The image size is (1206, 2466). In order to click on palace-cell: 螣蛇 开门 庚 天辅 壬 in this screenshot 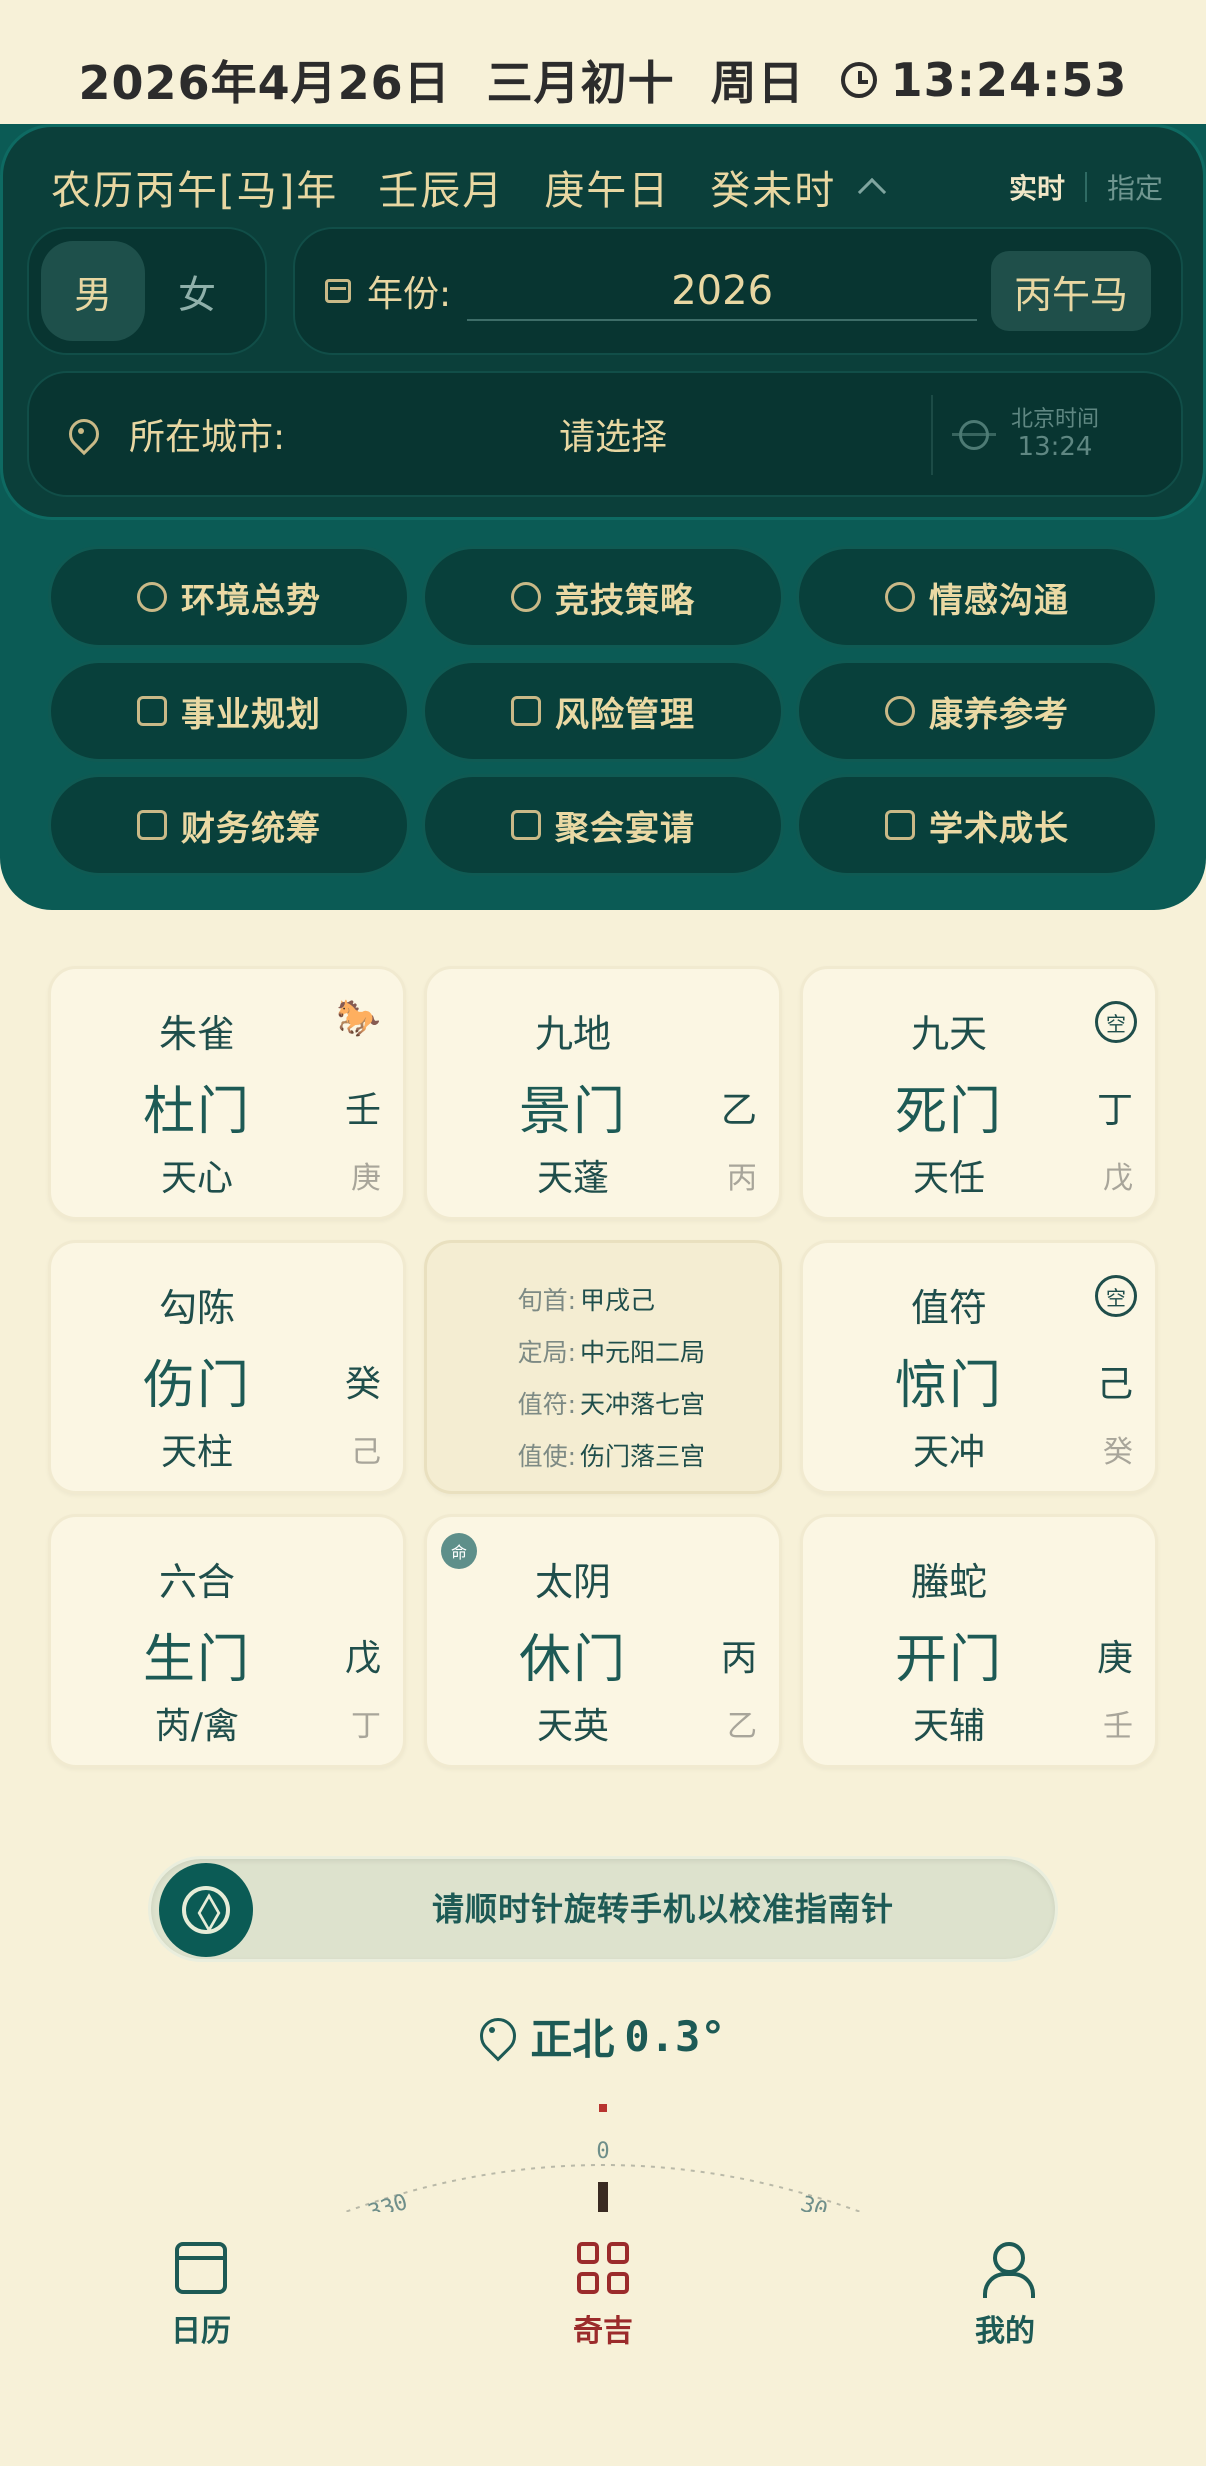, I will do `click(979, 1641)`.